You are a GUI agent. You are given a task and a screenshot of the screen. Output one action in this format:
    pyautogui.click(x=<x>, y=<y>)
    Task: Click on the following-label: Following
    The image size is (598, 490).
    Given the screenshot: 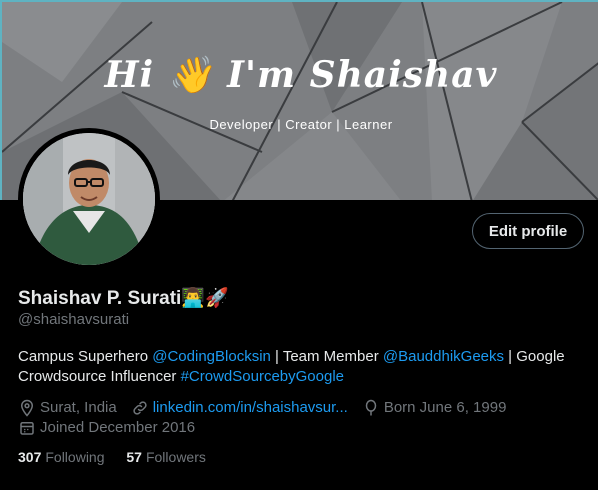 What is the action you would take?
    pyautogui.click(x=75, y=457)
    